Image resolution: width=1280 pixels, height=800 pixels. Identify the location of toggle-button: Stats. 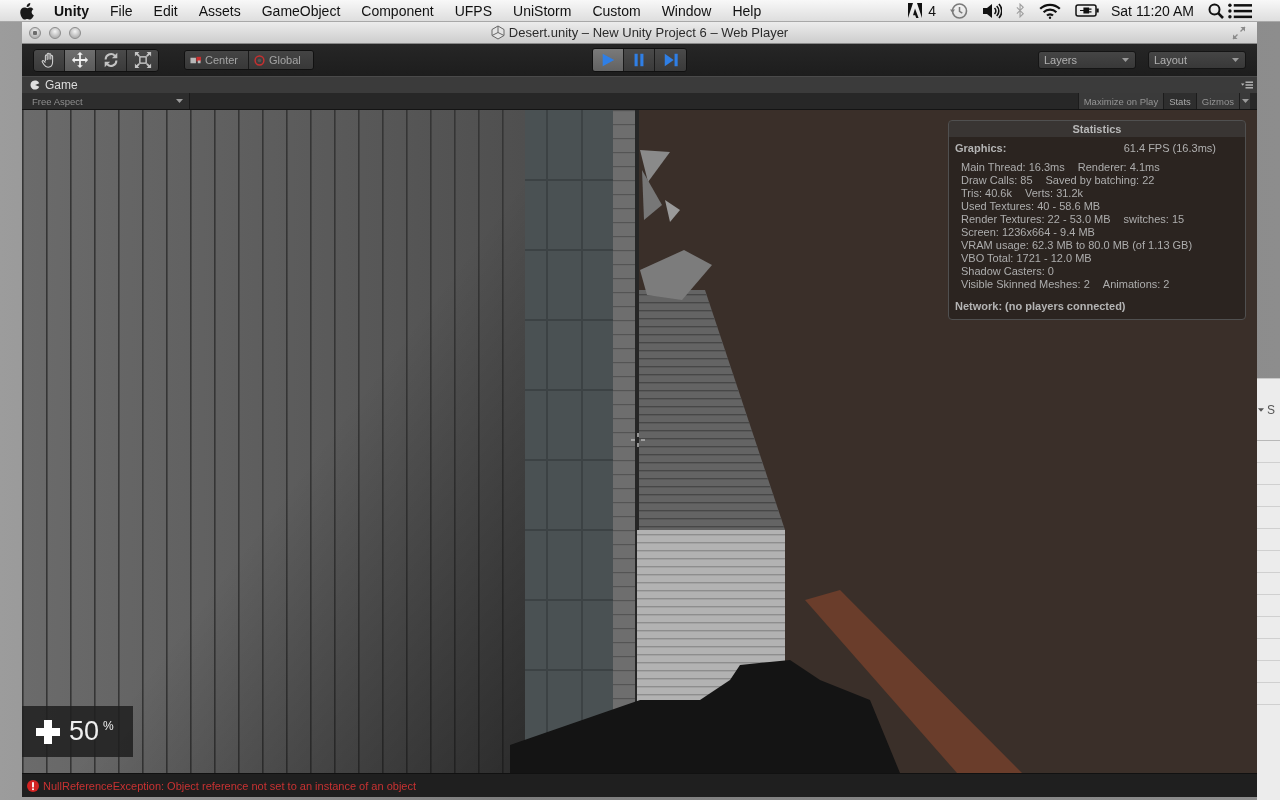
(1179, 101).